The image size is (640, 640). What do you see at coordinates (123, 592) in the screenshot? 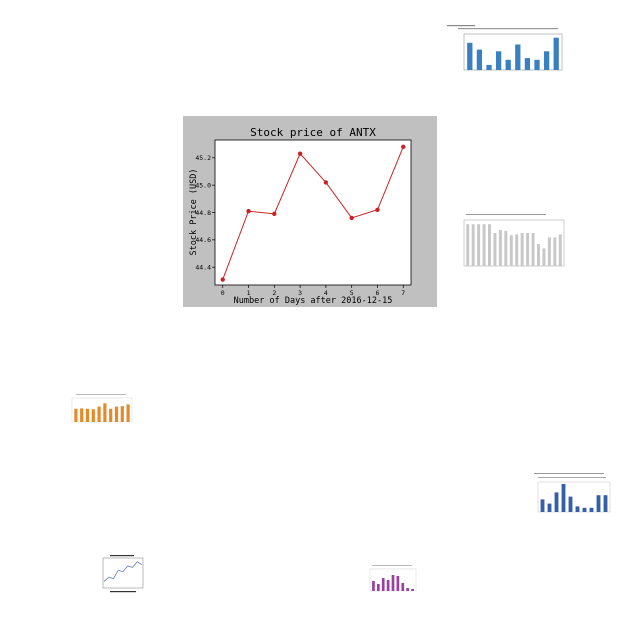
I see `thumb-axis-line` at bounding box center [123, 592].